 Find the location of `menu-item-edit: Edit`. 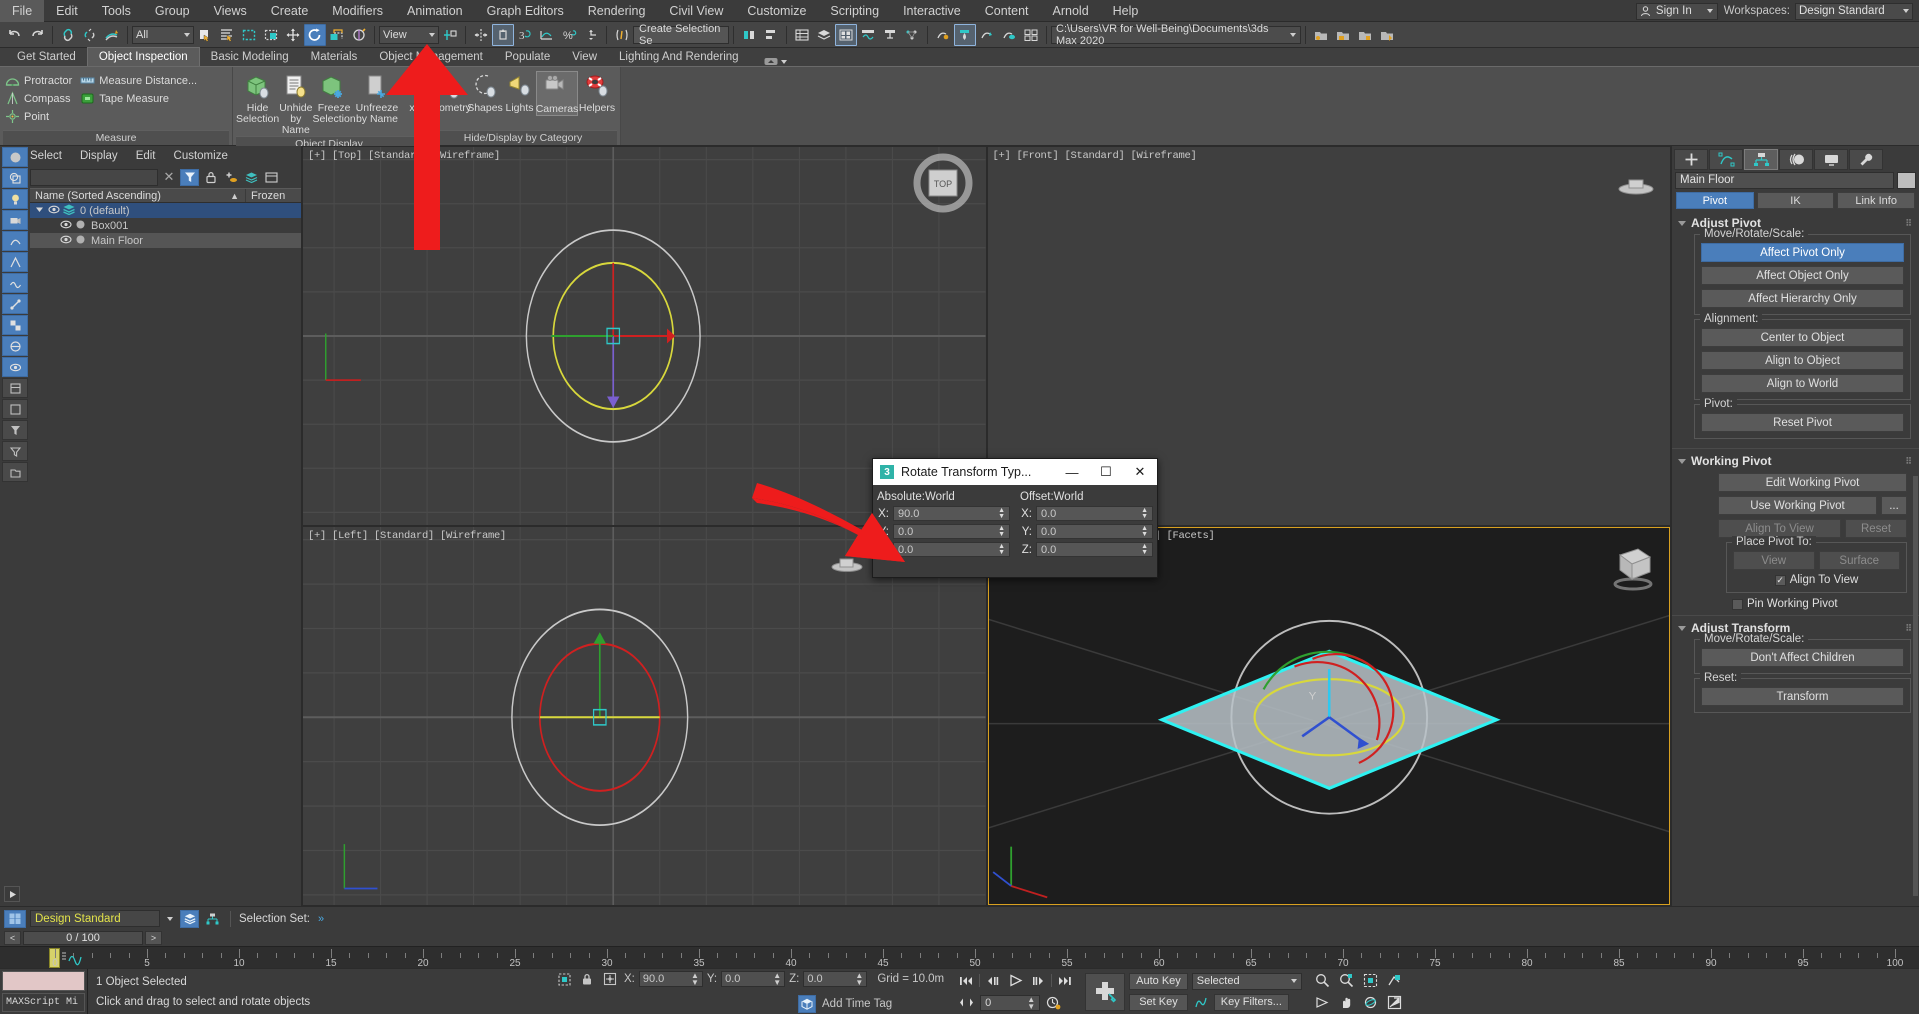

menu-item-edit: Edit is located at coordinates (67, 11).